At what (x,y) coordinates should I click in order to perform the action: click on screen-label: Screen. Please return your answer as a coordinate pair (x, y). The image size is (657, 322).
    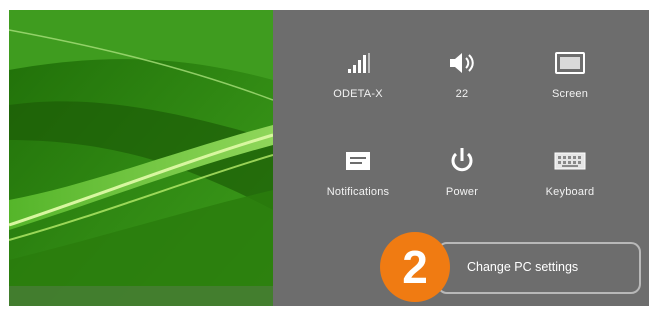
    Looking at the image, I should click on (570, 94).